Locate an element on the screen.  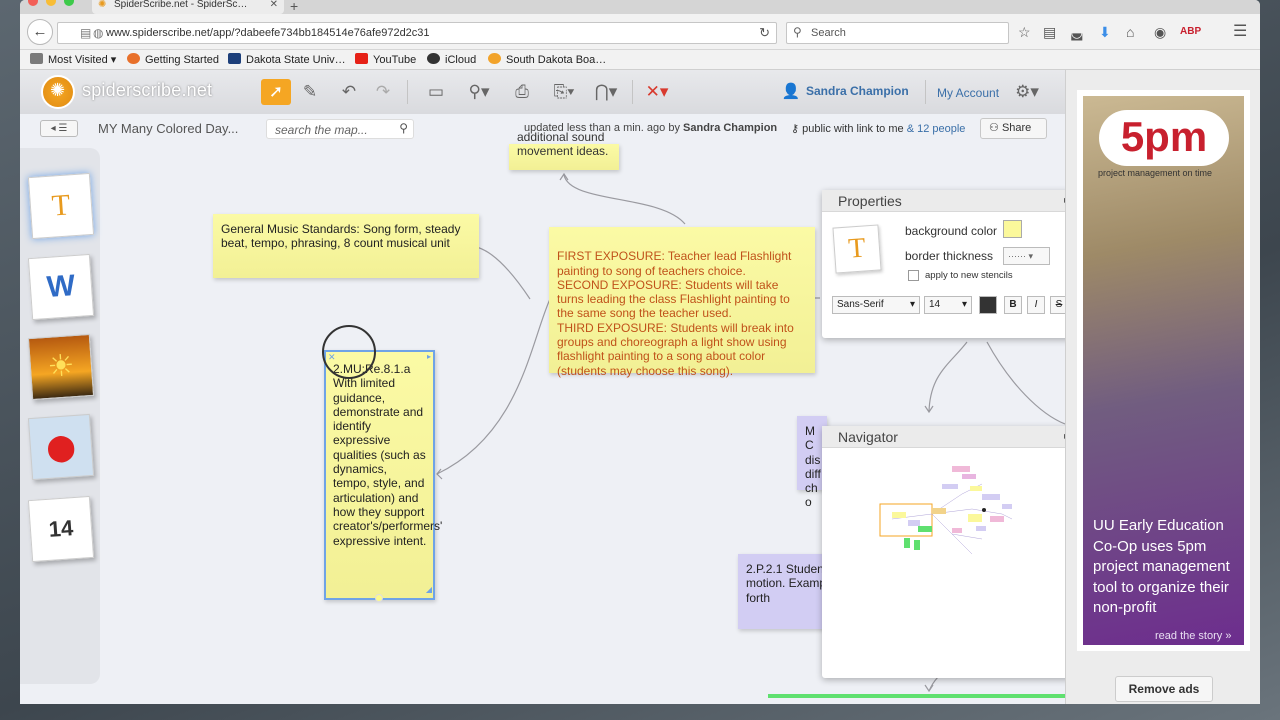
note-connect-handle is located at coordinates (379, 598).